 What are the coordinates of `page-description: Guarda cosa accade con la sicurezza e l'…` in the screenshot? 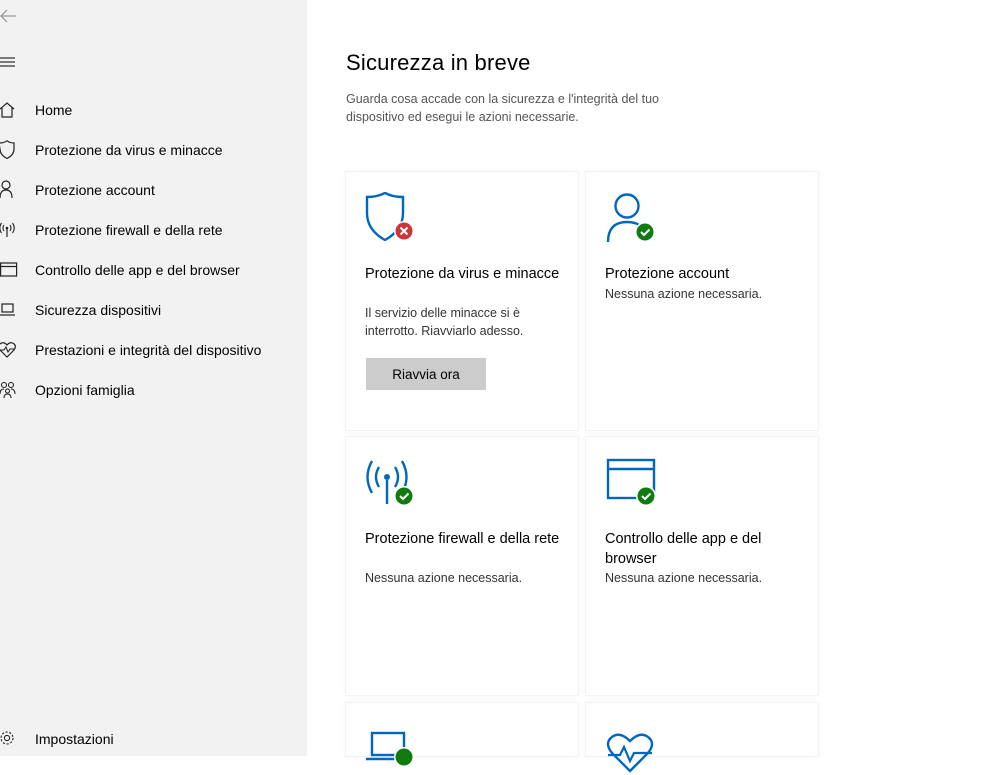 It's located at (502, 108).